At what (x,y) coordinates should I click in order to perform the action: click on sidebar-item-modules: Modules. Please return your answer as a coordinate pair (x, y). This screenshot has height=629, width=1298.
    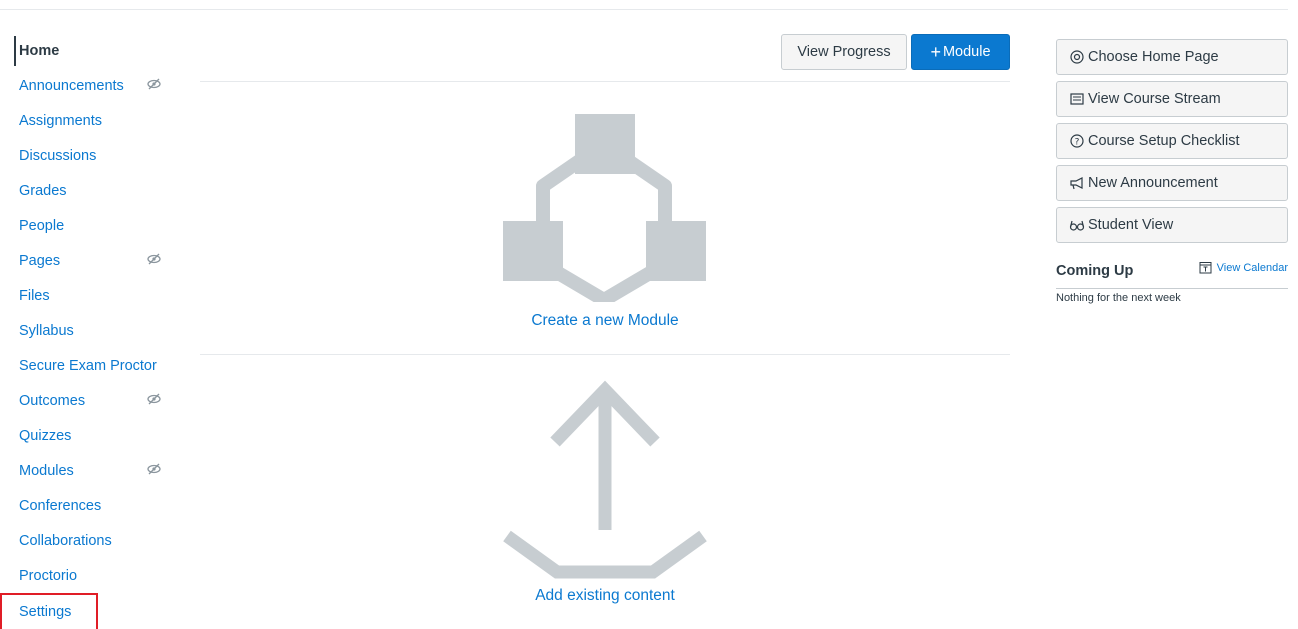
    Looking at the image, I should click on (97, 471).